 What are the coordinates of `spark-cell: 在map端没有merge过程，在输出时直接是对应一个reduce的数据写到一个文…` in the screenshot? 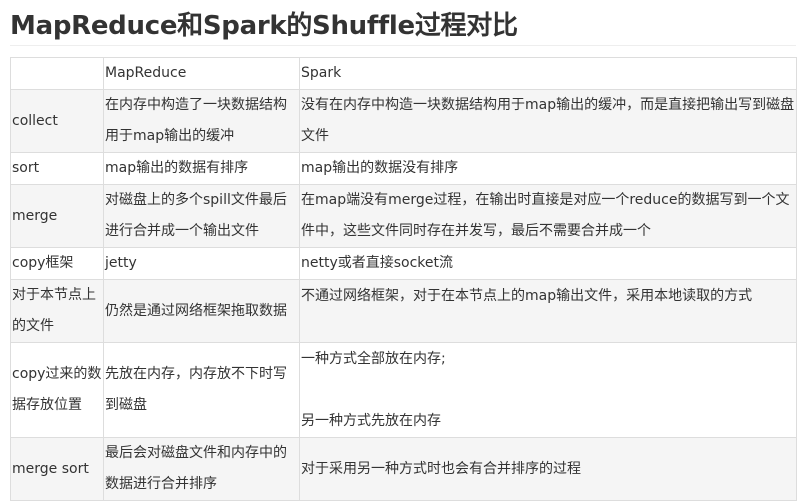 It's located at (548, 216).